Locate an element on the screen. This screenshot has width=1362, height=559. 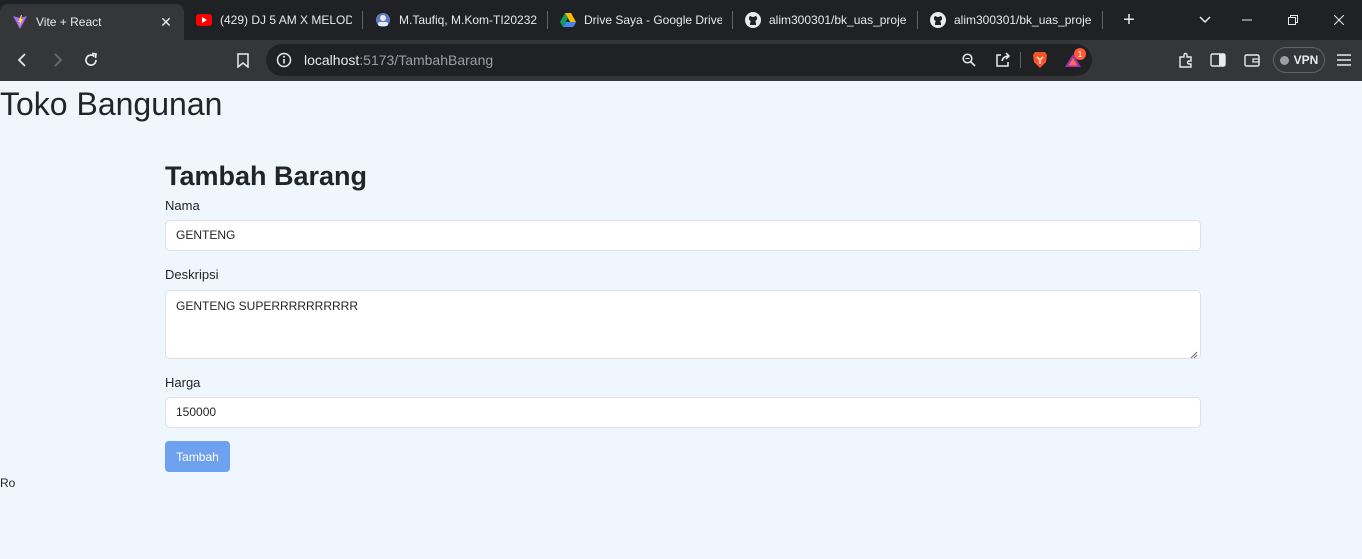
notification-badge: 1 is located at coordinates (1080, 54).